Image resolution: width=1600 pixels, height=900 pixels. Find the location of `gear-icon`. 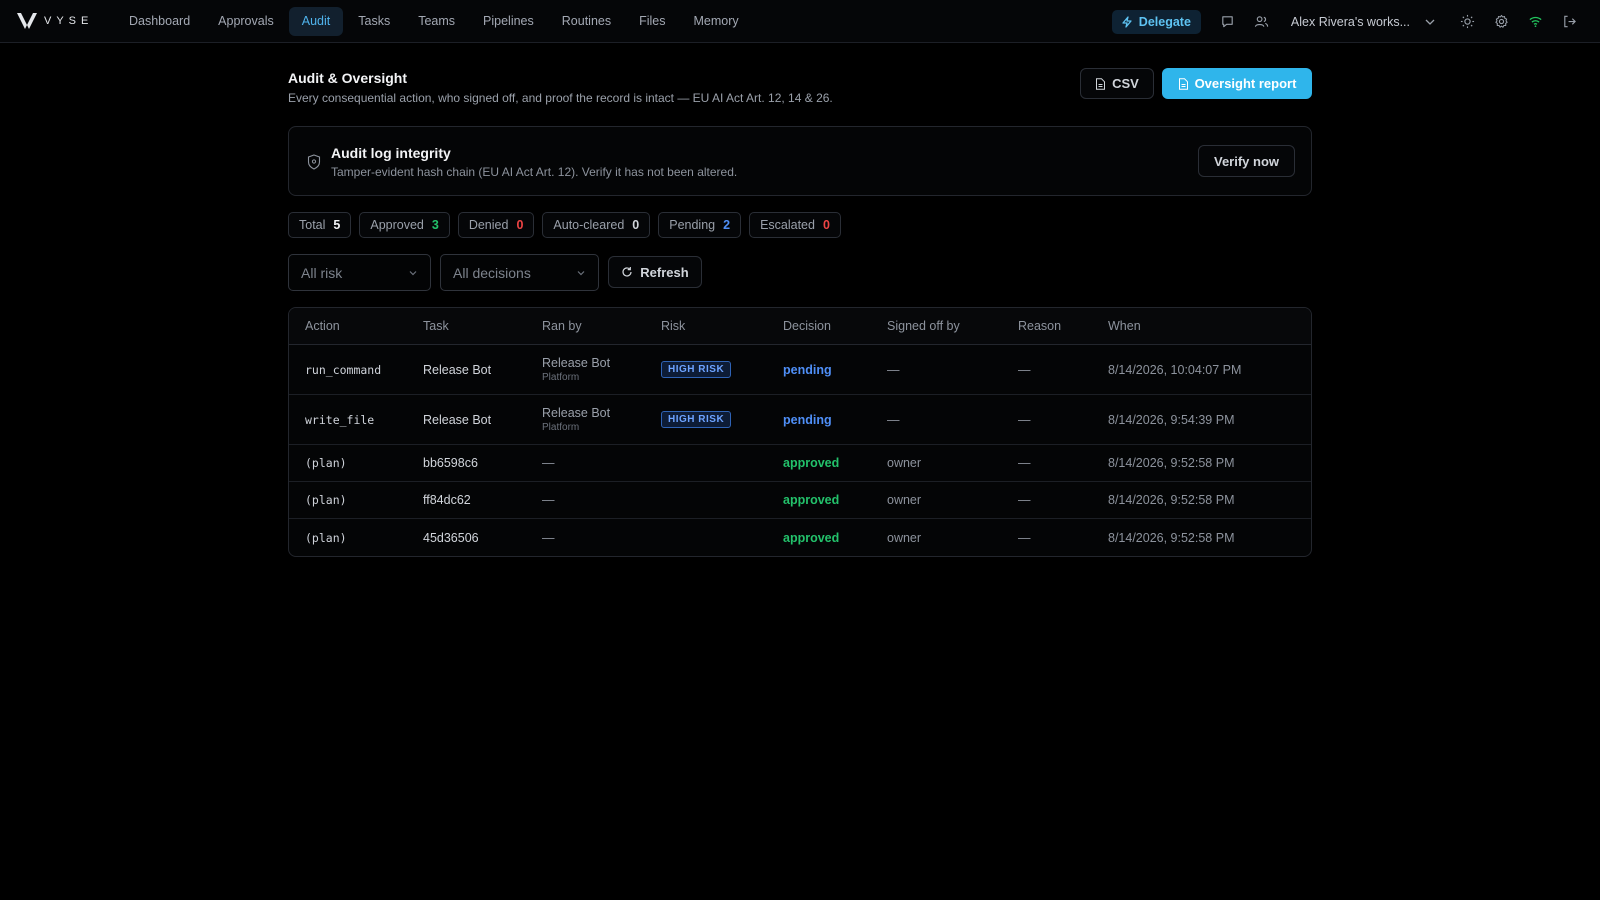

gear-icon is located at coordinates (1501, 21).